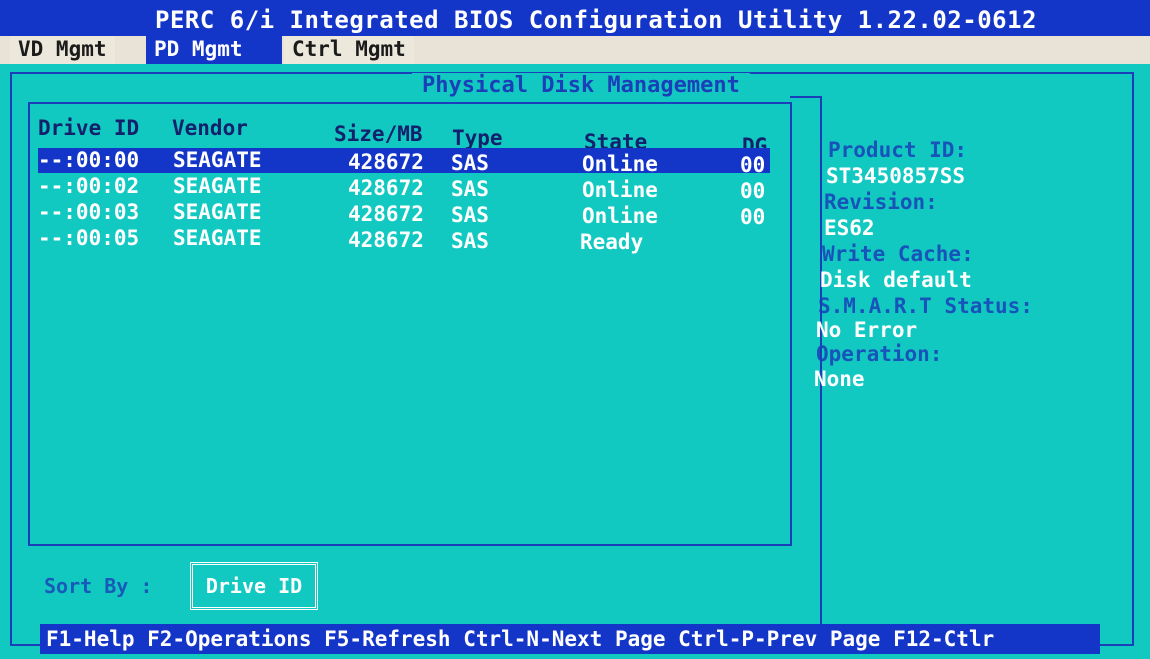 The image size is (1150, 659). I want to click on cell-drive-id: --:00:05, so click(89, 238).